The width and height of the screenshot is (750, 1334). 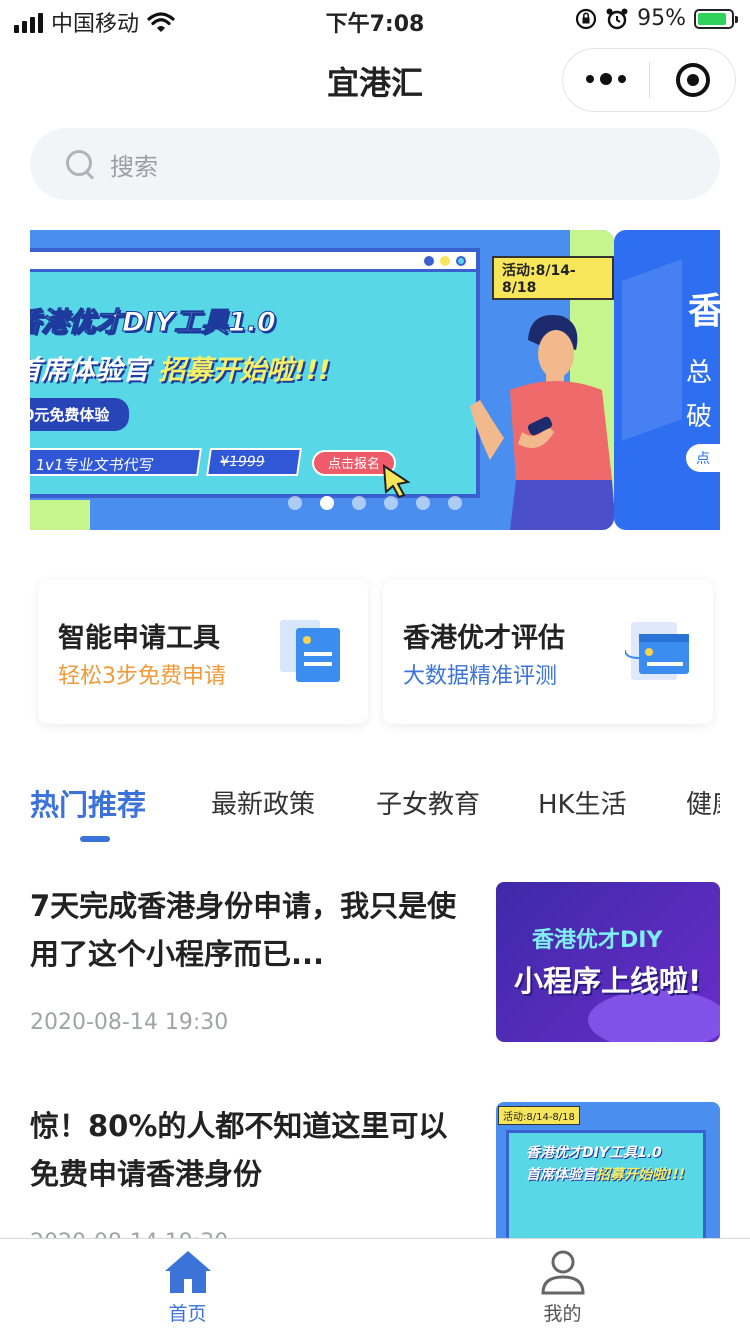 What do you see at coordinates (129, 1022) in the screenshot?
I see `article-date: 2020-08-14 19:30` at bounding box center [129, 1022].